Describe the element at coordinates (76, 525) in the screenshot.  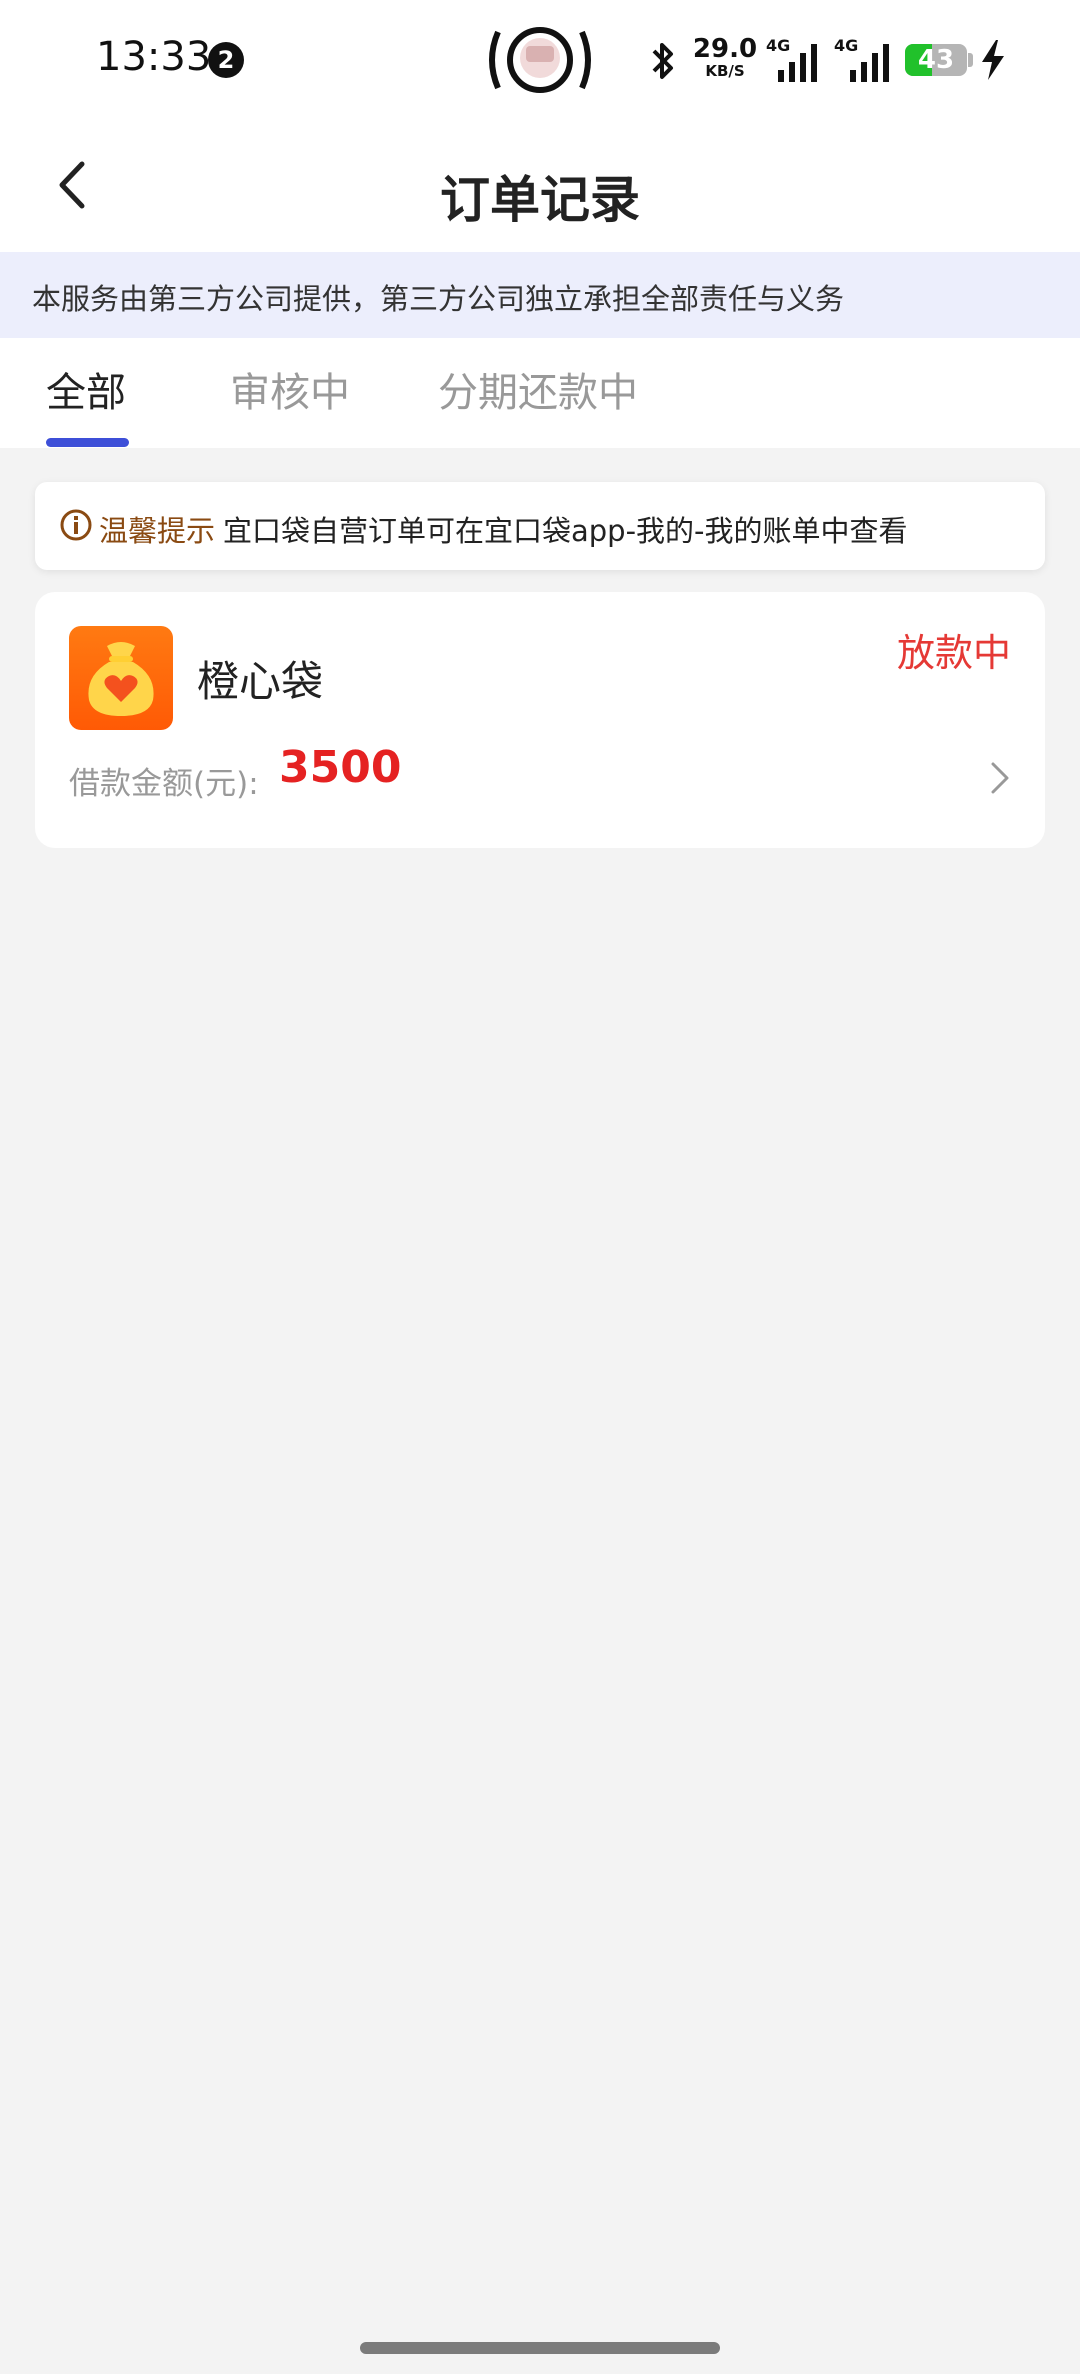
I see `info-icon` at that location.